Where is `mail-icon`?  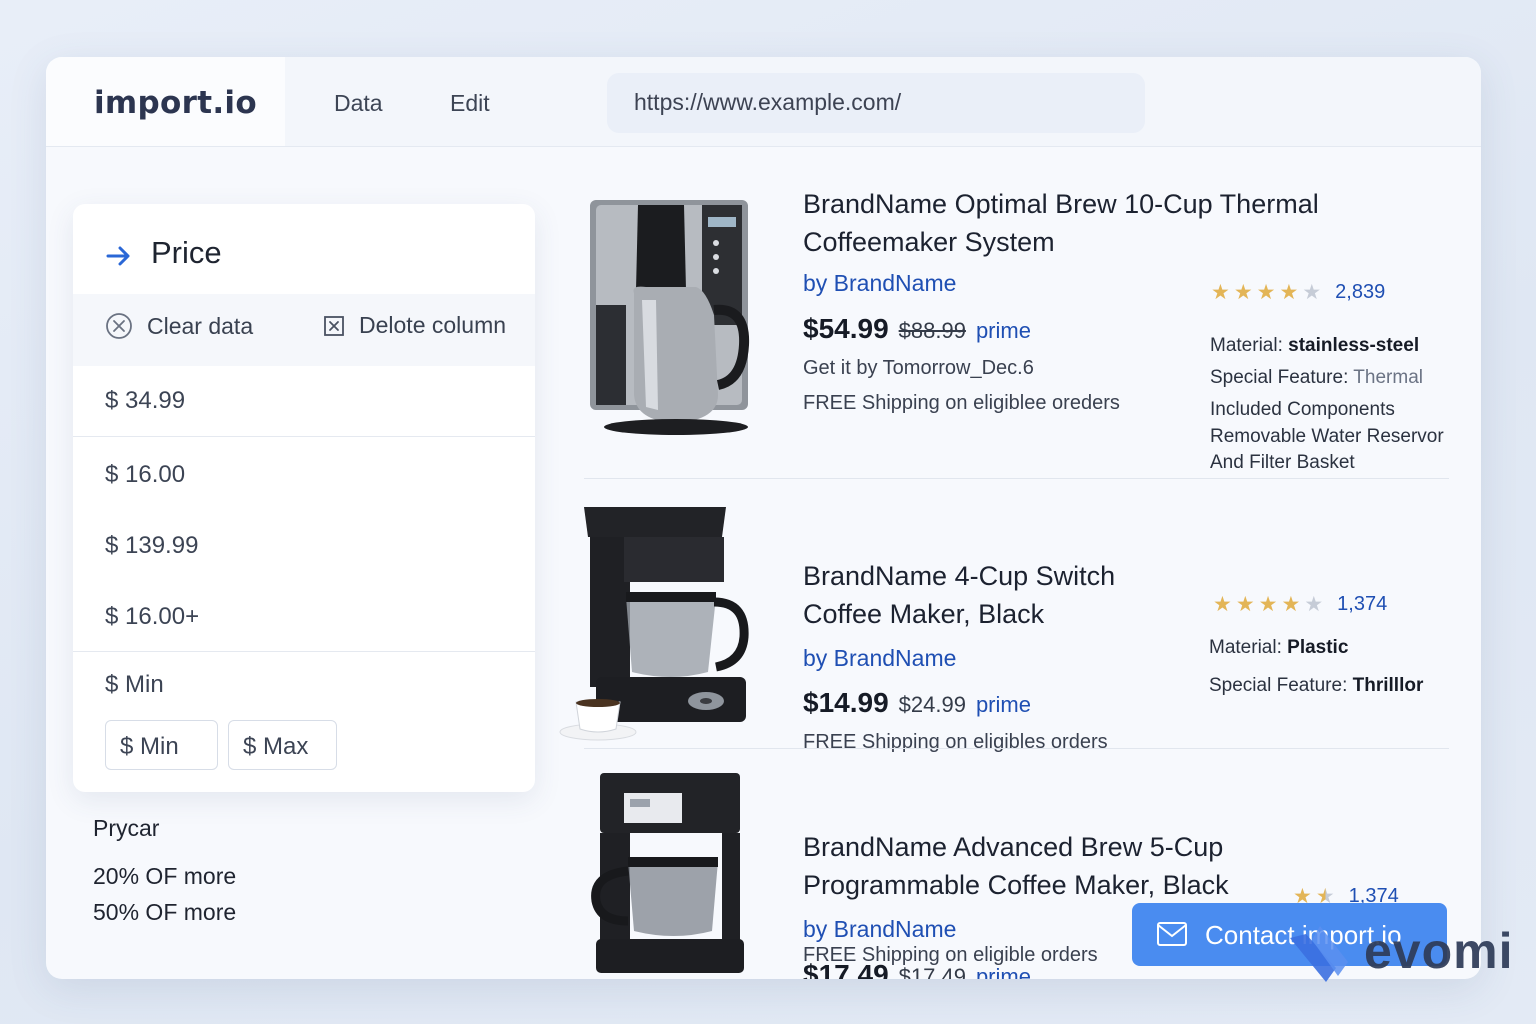
mail-icon is located at coordinates (1172, 934).